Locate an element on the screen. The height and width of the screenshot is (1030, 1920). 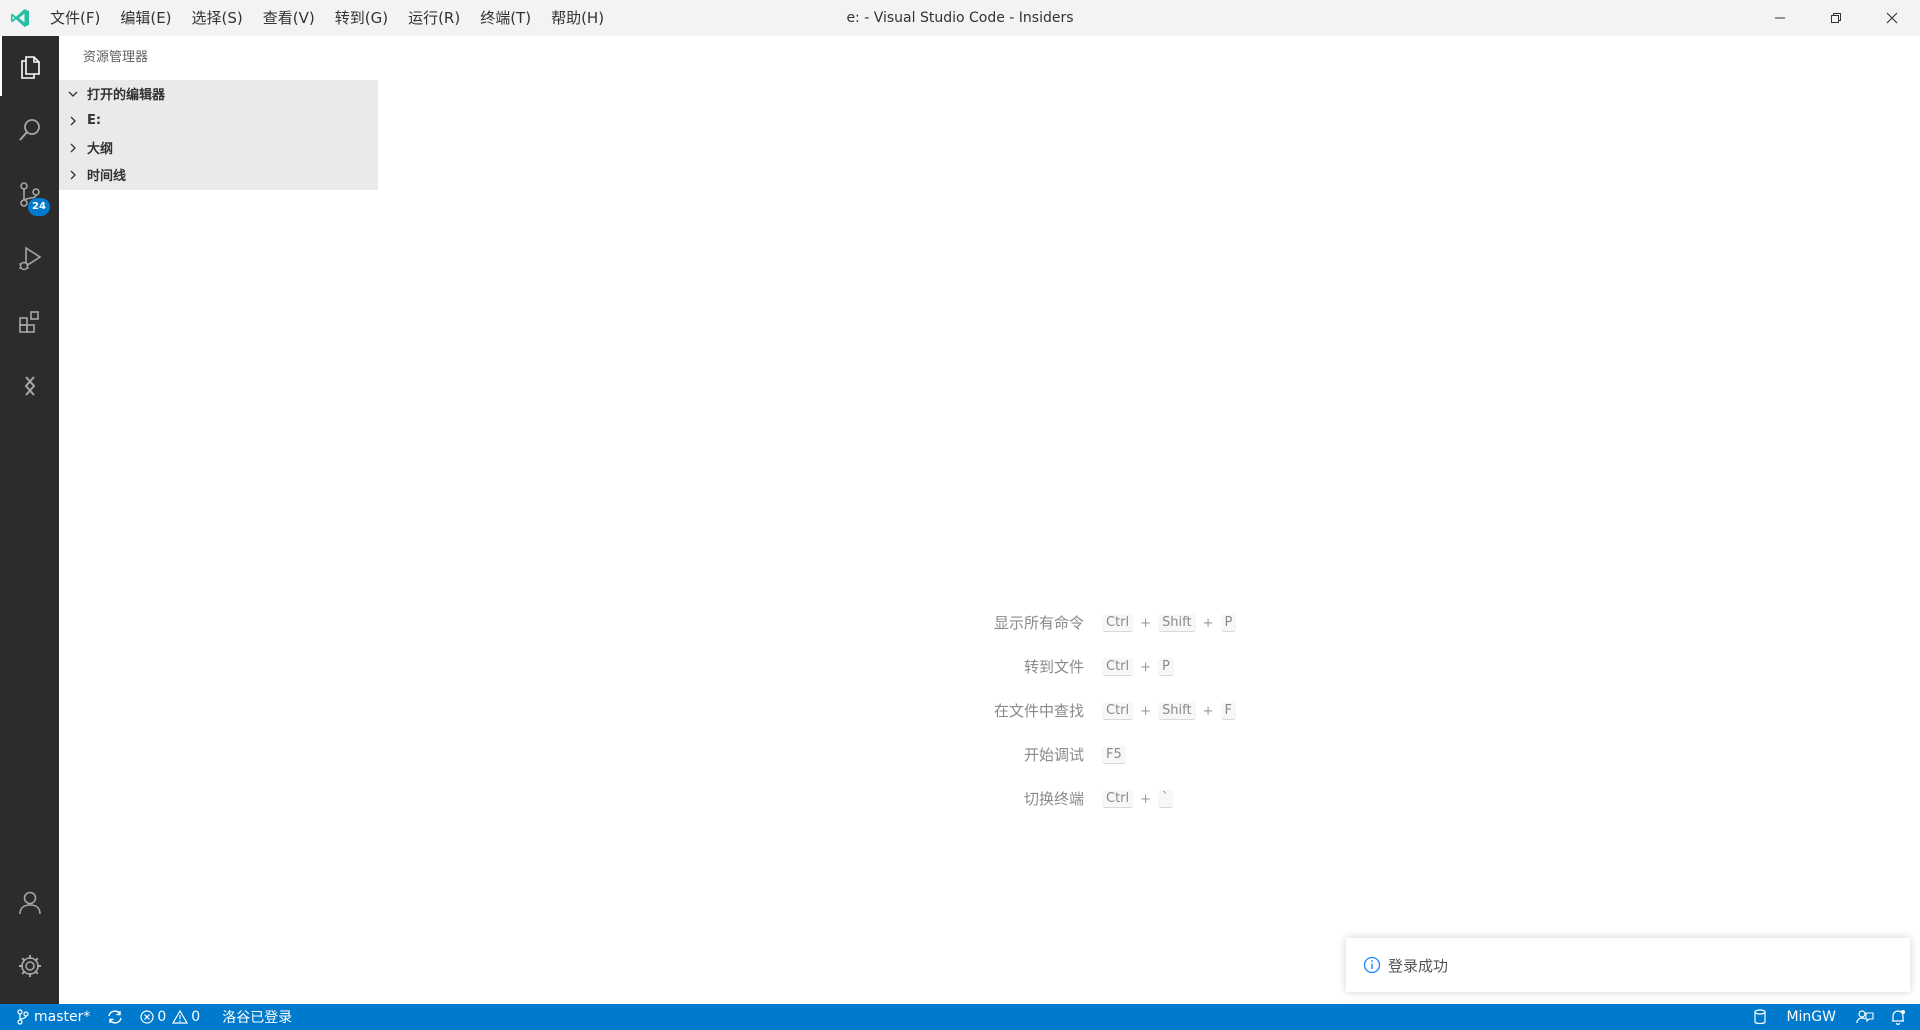
run-debug-icon is located at coordinates (29, 258).